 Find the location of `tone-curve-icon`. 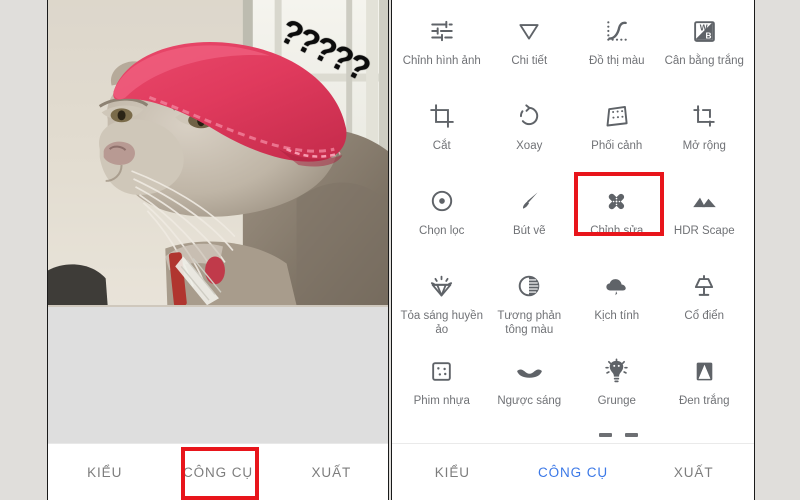

tone-curve-icon is located at coordinates (617, 31).